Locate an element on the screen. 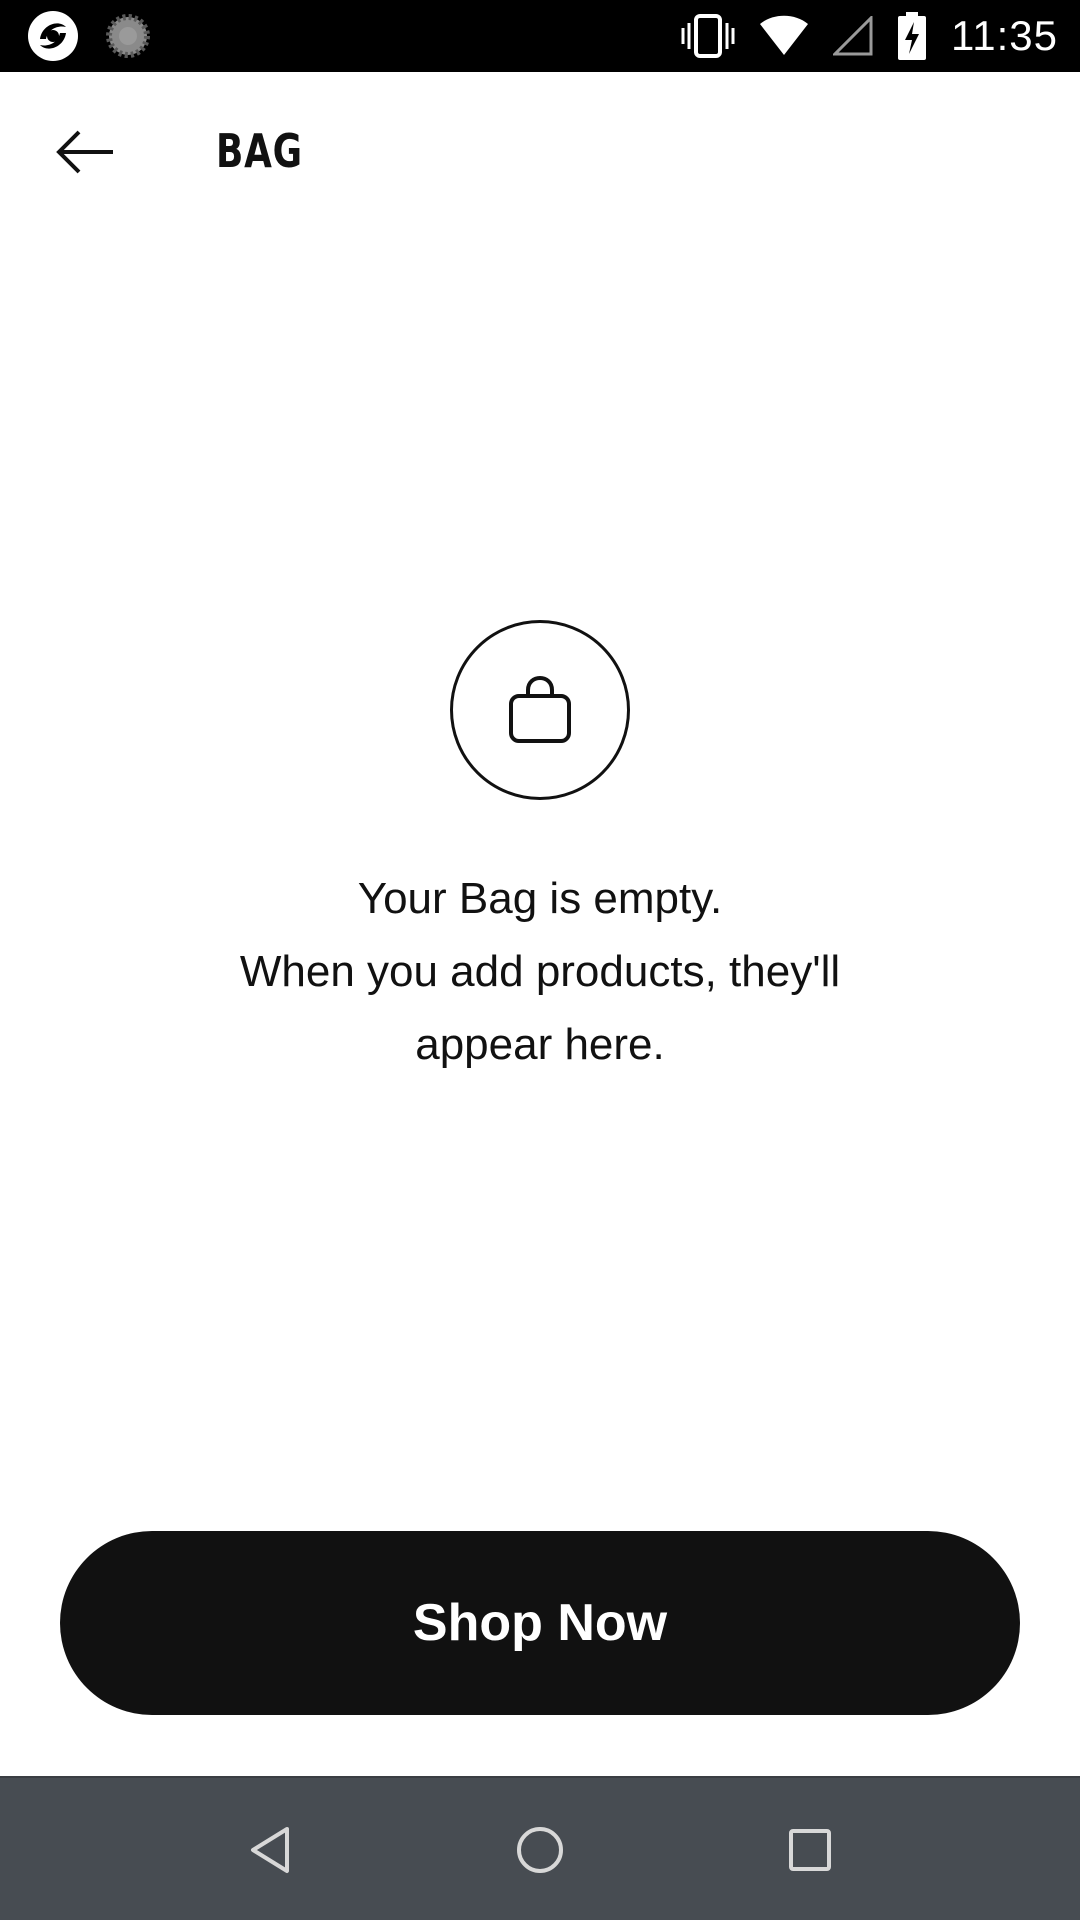 The image size is (1080, 1920). nav-back-button is located at coordinates (270, 1850).